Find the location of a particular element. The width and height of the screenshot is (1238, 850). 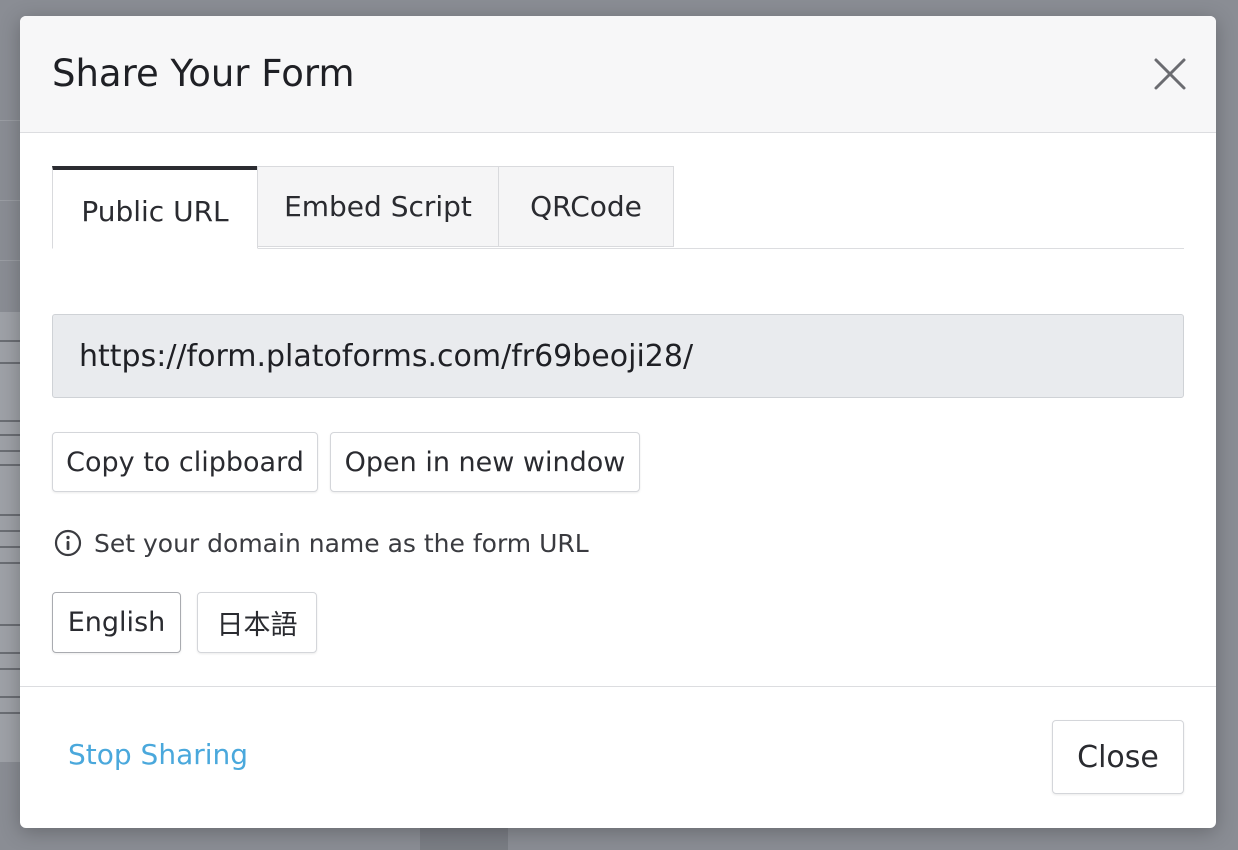

open-in-new-window-button: Open in new window is located at coordinates (485, 462).